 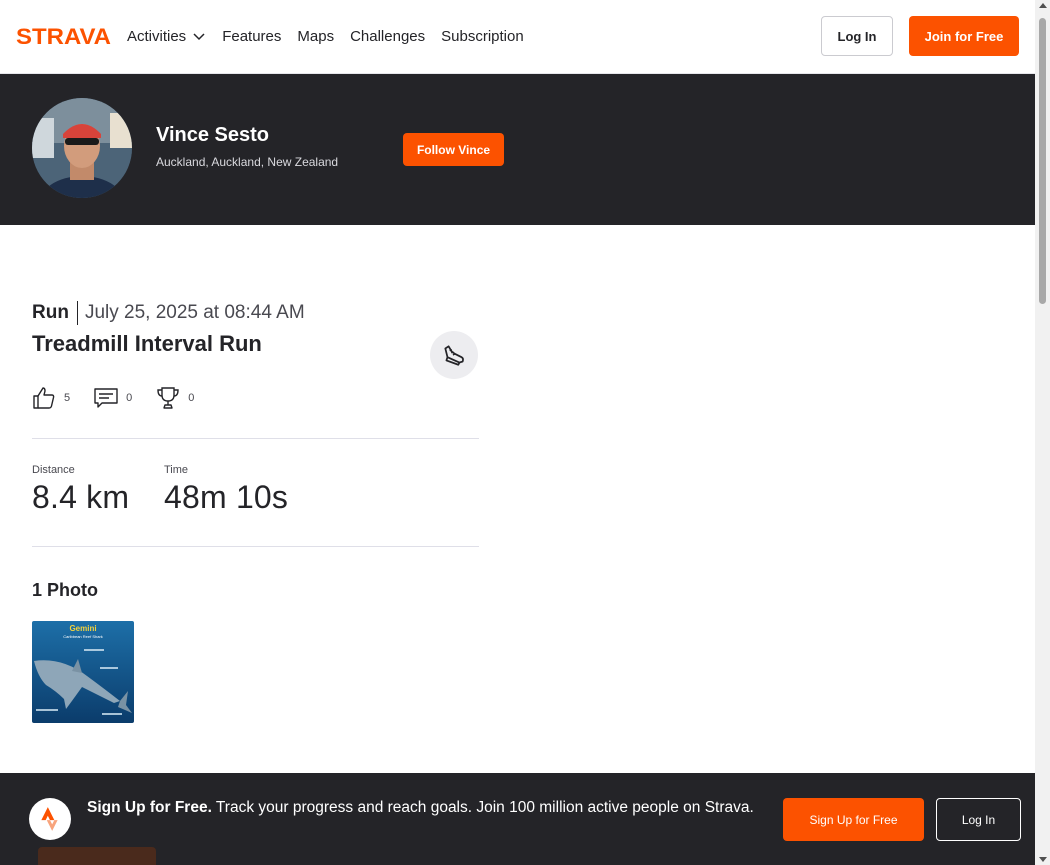 What do you see at coordinates (857, 36) in the screenshot?
I see `login-button: Log In` at bounding box center [857, 36].